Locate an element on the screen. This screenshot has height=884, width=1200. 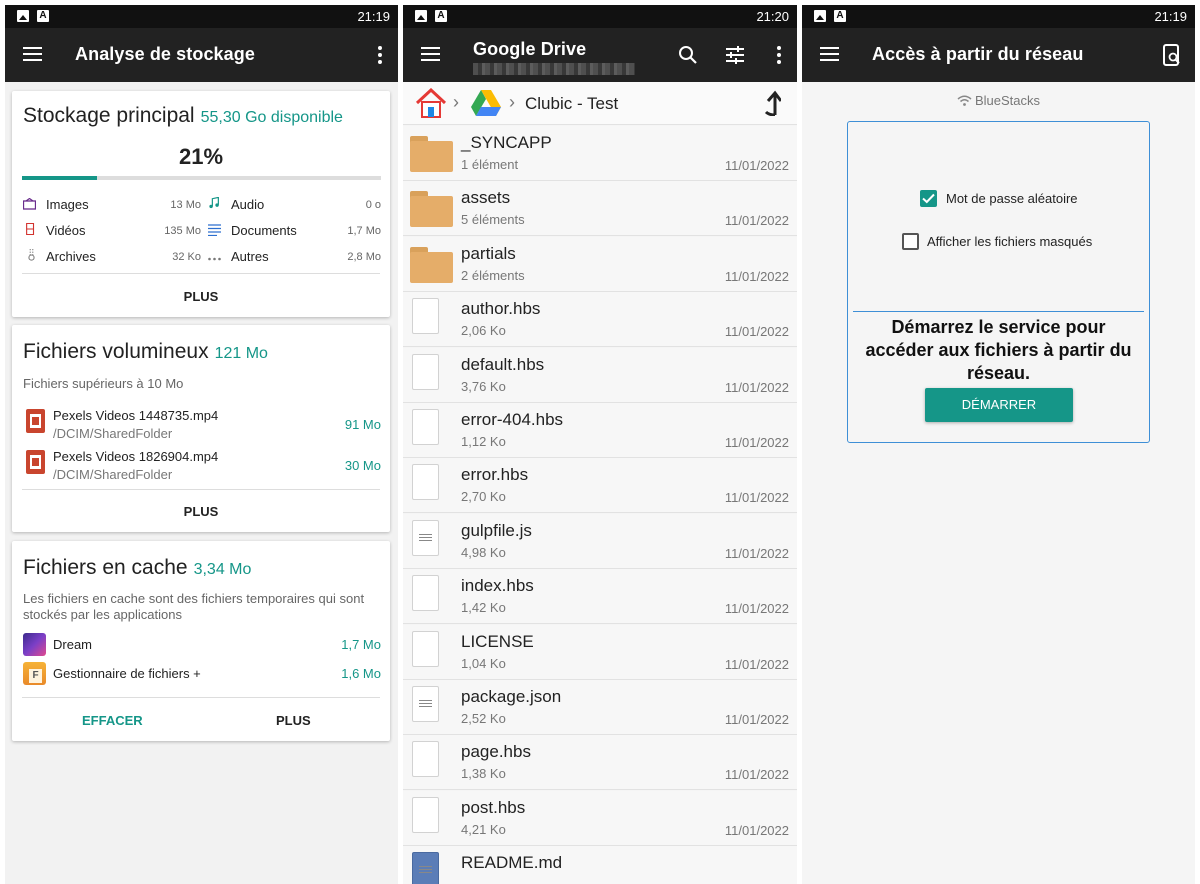
video-file-icon is located at coordinates (35, 462).